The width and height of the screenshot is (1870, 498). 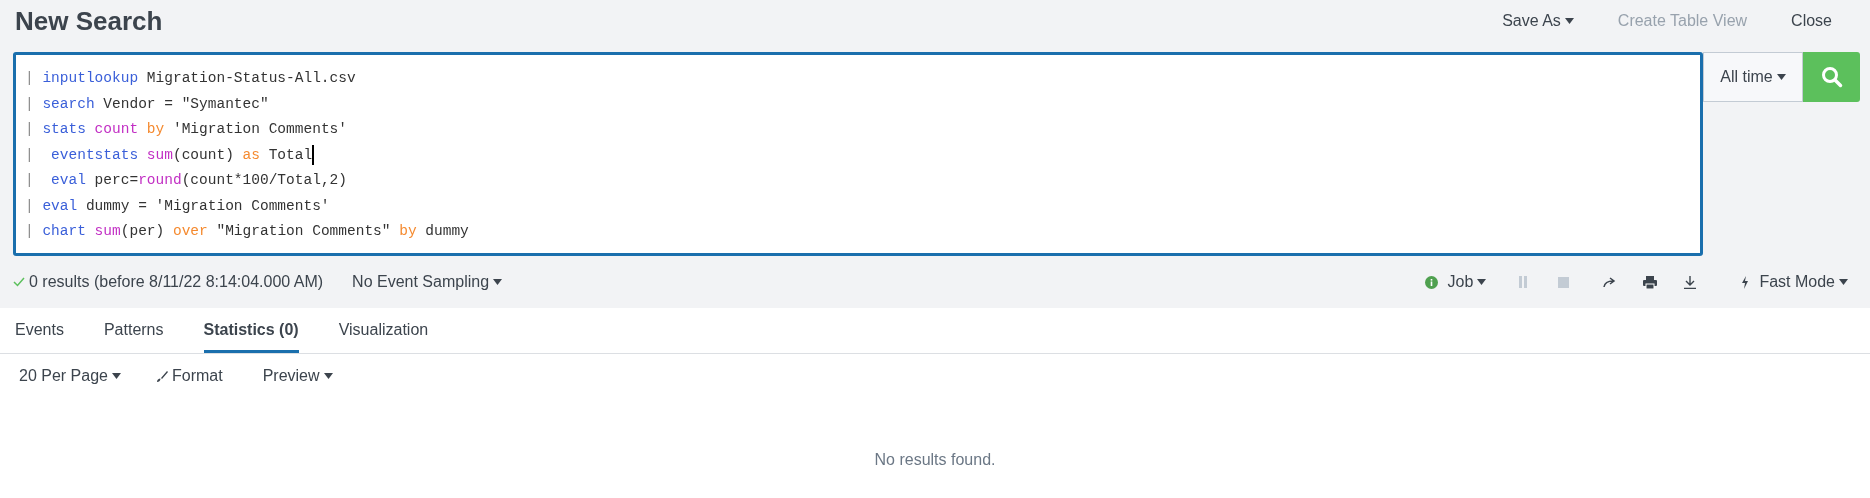 I want to click on info-icon, so click(x=1431, y=282).